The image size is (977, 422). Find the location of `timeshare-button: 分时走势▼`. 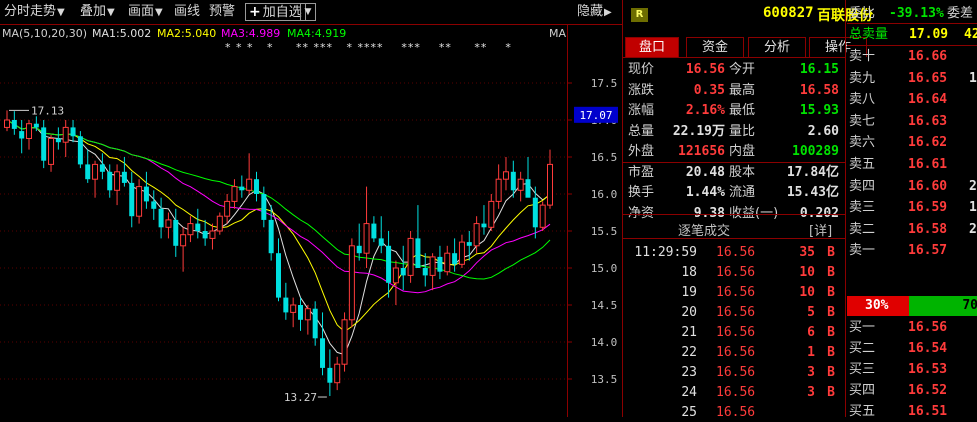

timeshare-button: 分时走势▼ is located at coordinates (34, 12).